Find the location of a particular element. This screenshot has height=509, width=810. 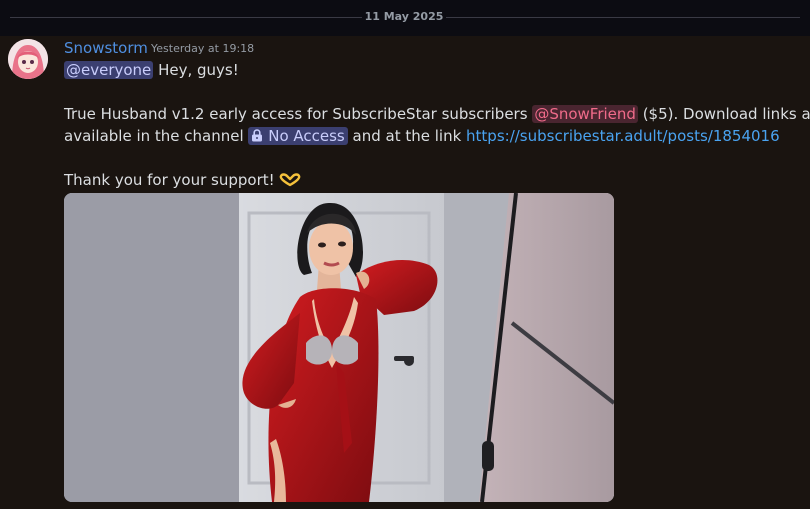

divider-line-left is located at coordinates (186, 17).